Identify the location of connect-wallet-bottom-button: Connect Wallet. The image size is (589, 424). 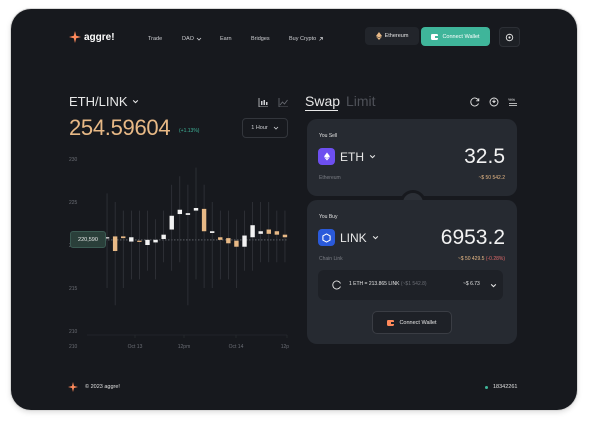
(412, 322).